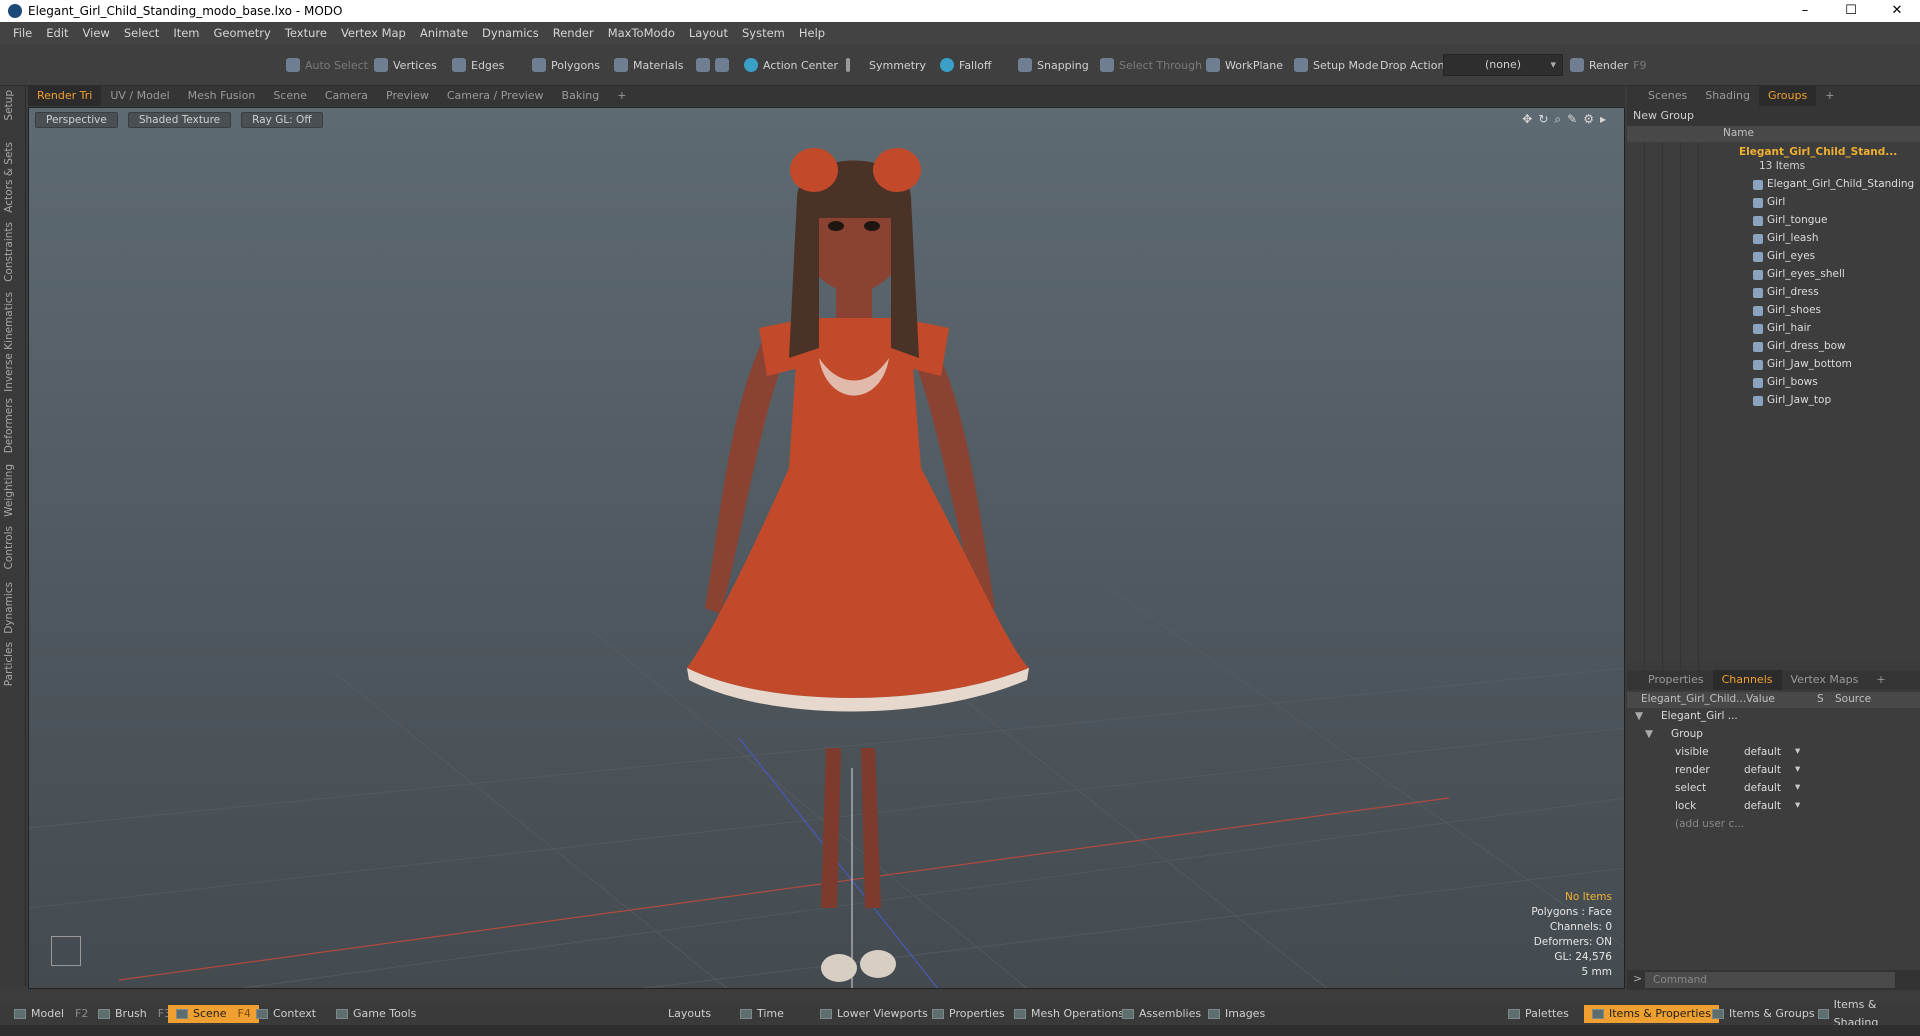 The height and width of the screenshot is (1036, 1920). What do you see at coordinates (9, 177) in the screenshot?
I see `tab-actors-sets: Actors & Sets` at bounding box center [9, 177].